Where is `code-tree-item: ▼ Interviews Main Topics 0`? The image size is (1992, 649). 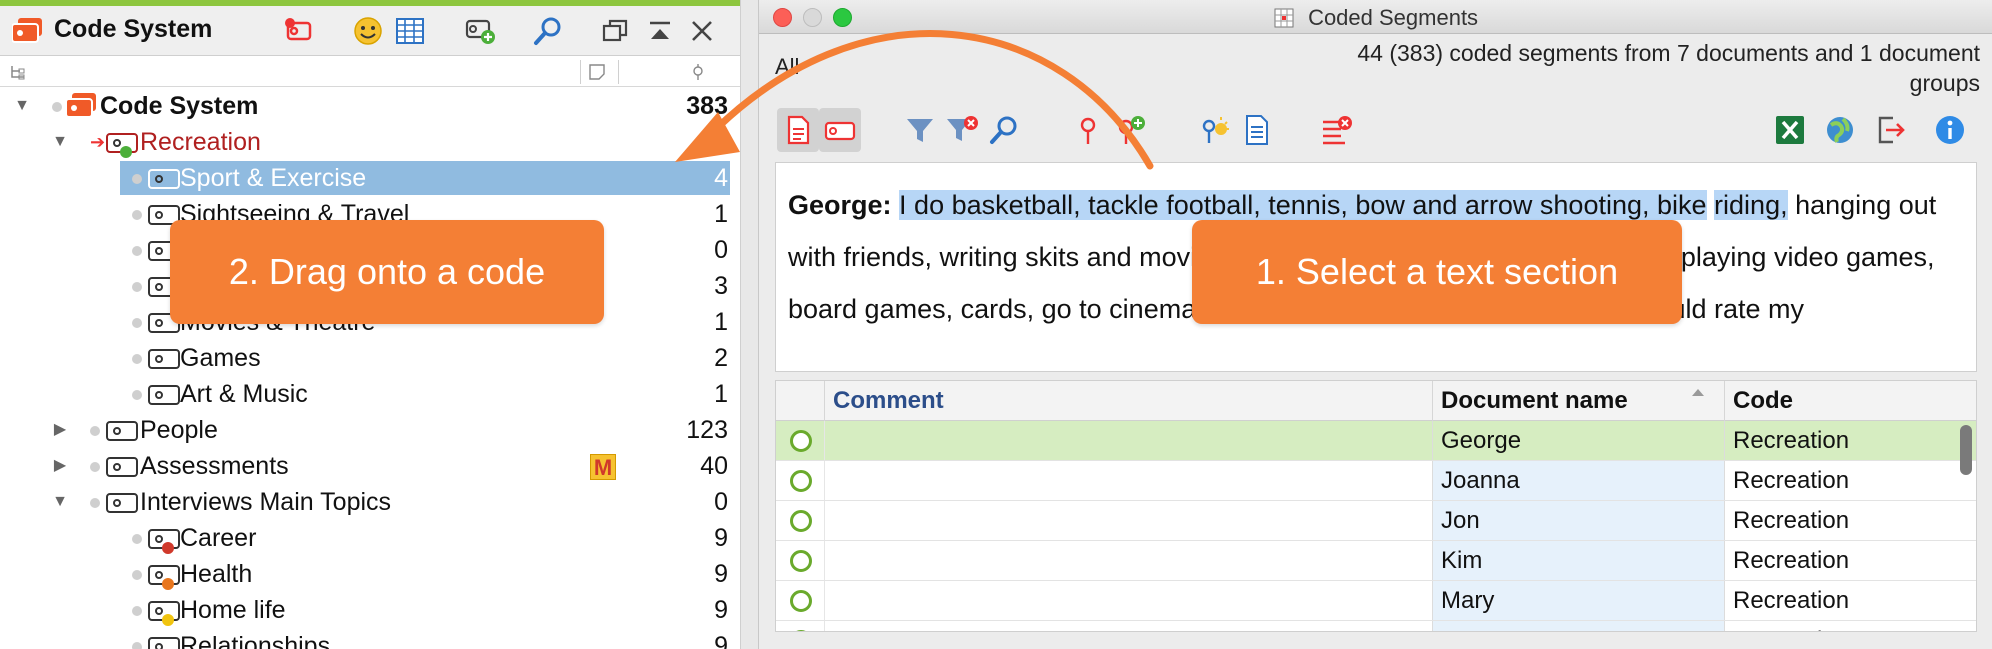
code-tree-item: ▼ Interviews Main Topics 0 is located at coordinates (370, 502).